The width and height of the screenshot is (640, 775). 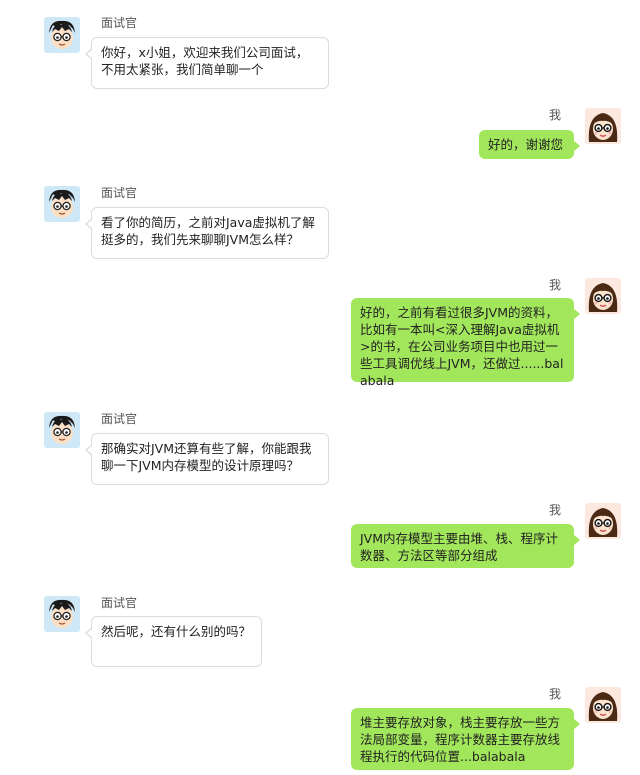 What do you see at coordinates (465, 546) in the screenshot?
I see `message-bubble: JVM内存模型主要由堆、栈、程序计数器、方法区等部分组成` at bounding box center [465, 546].